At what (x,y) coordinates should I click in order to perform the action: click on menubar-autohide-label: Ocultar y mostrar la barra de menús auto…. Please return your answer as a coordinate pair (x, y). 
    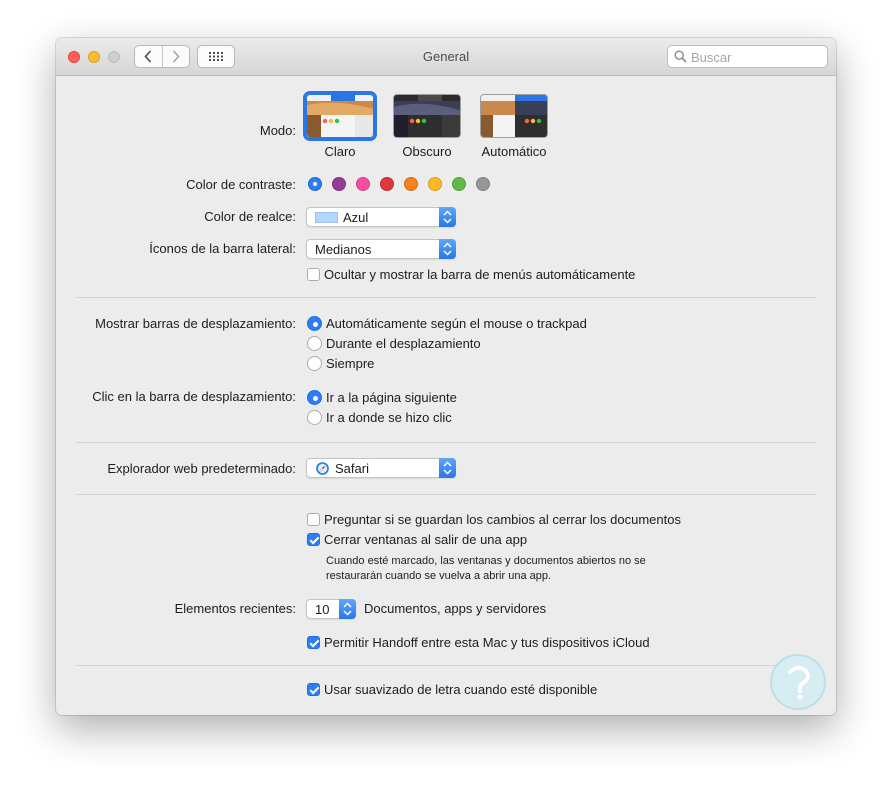
    Looking at the image, I should click on (479, 274).